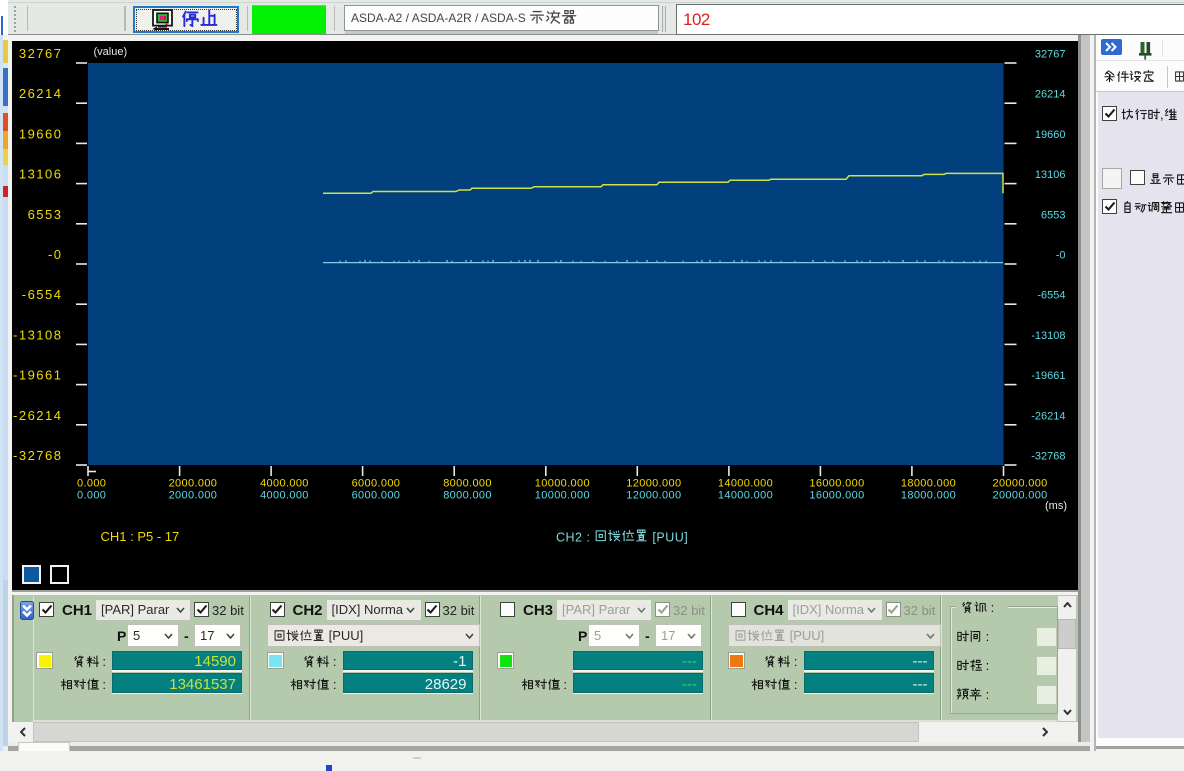 The width and height of the screenshot is (1184, 771). Describe the element at coordinates (140, 536) in the screenshot. I see `svg-text: CH1 : P5 - 17` at that location.